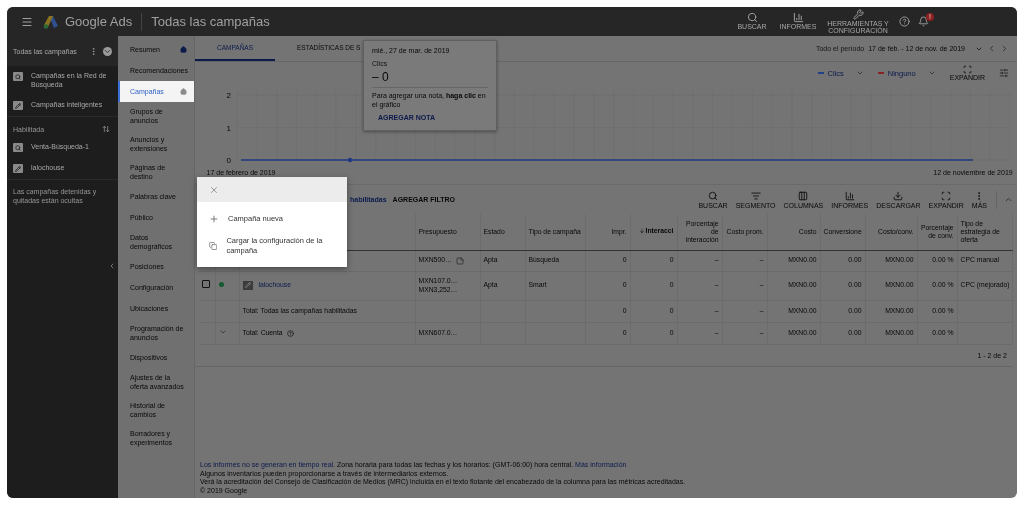 This screenshot has height=506, width=1024. I want to click on y-tick-label: 1, so click(228, 128).